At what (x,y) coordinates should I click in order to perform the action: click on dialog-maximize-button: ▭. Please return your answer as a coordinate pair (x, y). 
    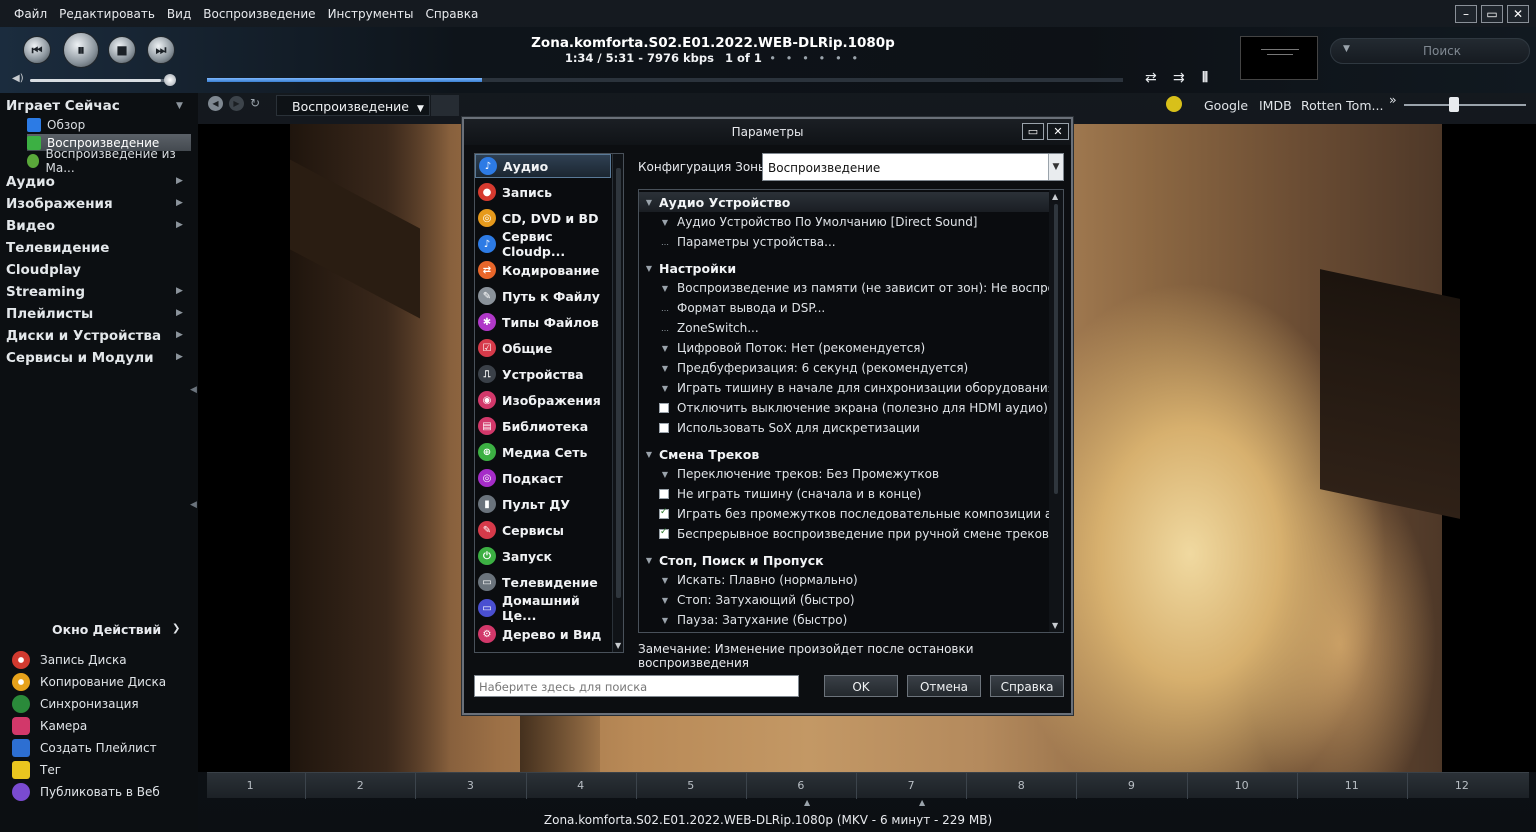
    Looking at the image, I should click on (1033, 131).